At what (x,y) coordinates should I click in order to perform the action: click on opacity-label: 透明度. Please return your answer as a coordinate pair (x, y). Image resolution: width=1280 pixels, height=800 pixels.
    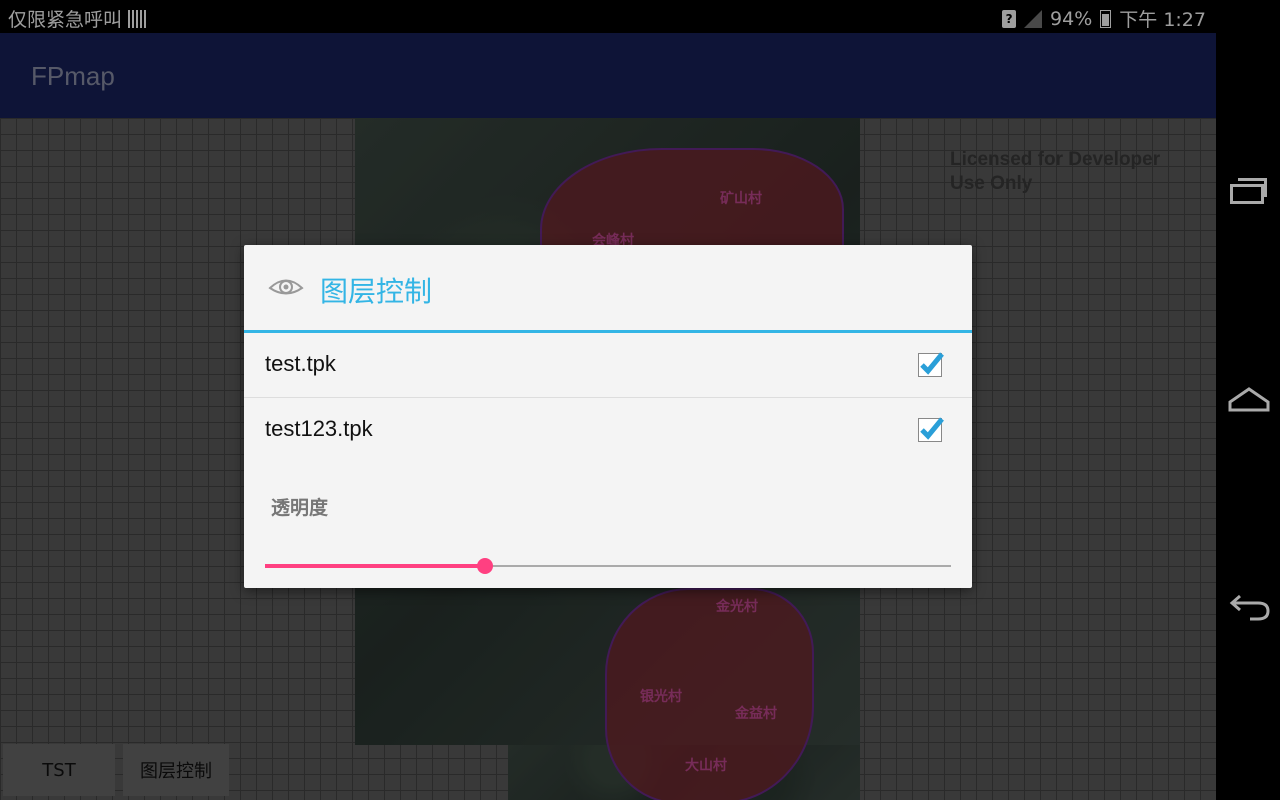
    Looking at the image, I should click on (300, 508).